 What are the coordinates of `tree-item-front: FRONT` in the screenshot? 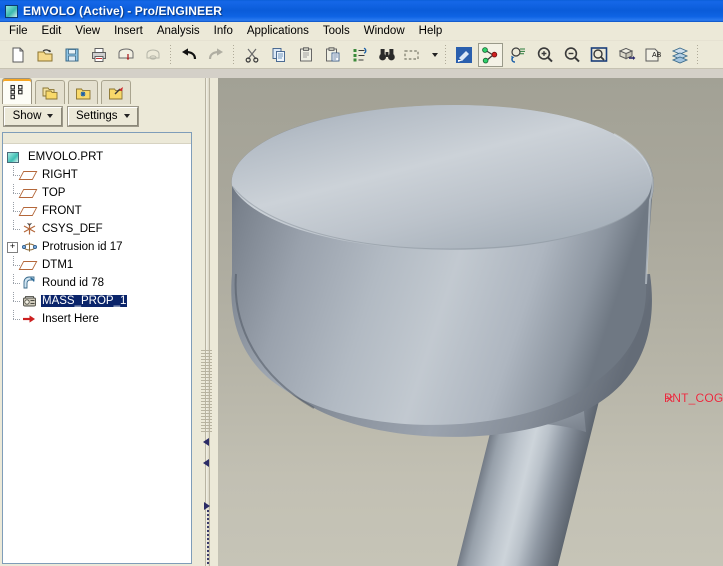 It's located at (99, 211).